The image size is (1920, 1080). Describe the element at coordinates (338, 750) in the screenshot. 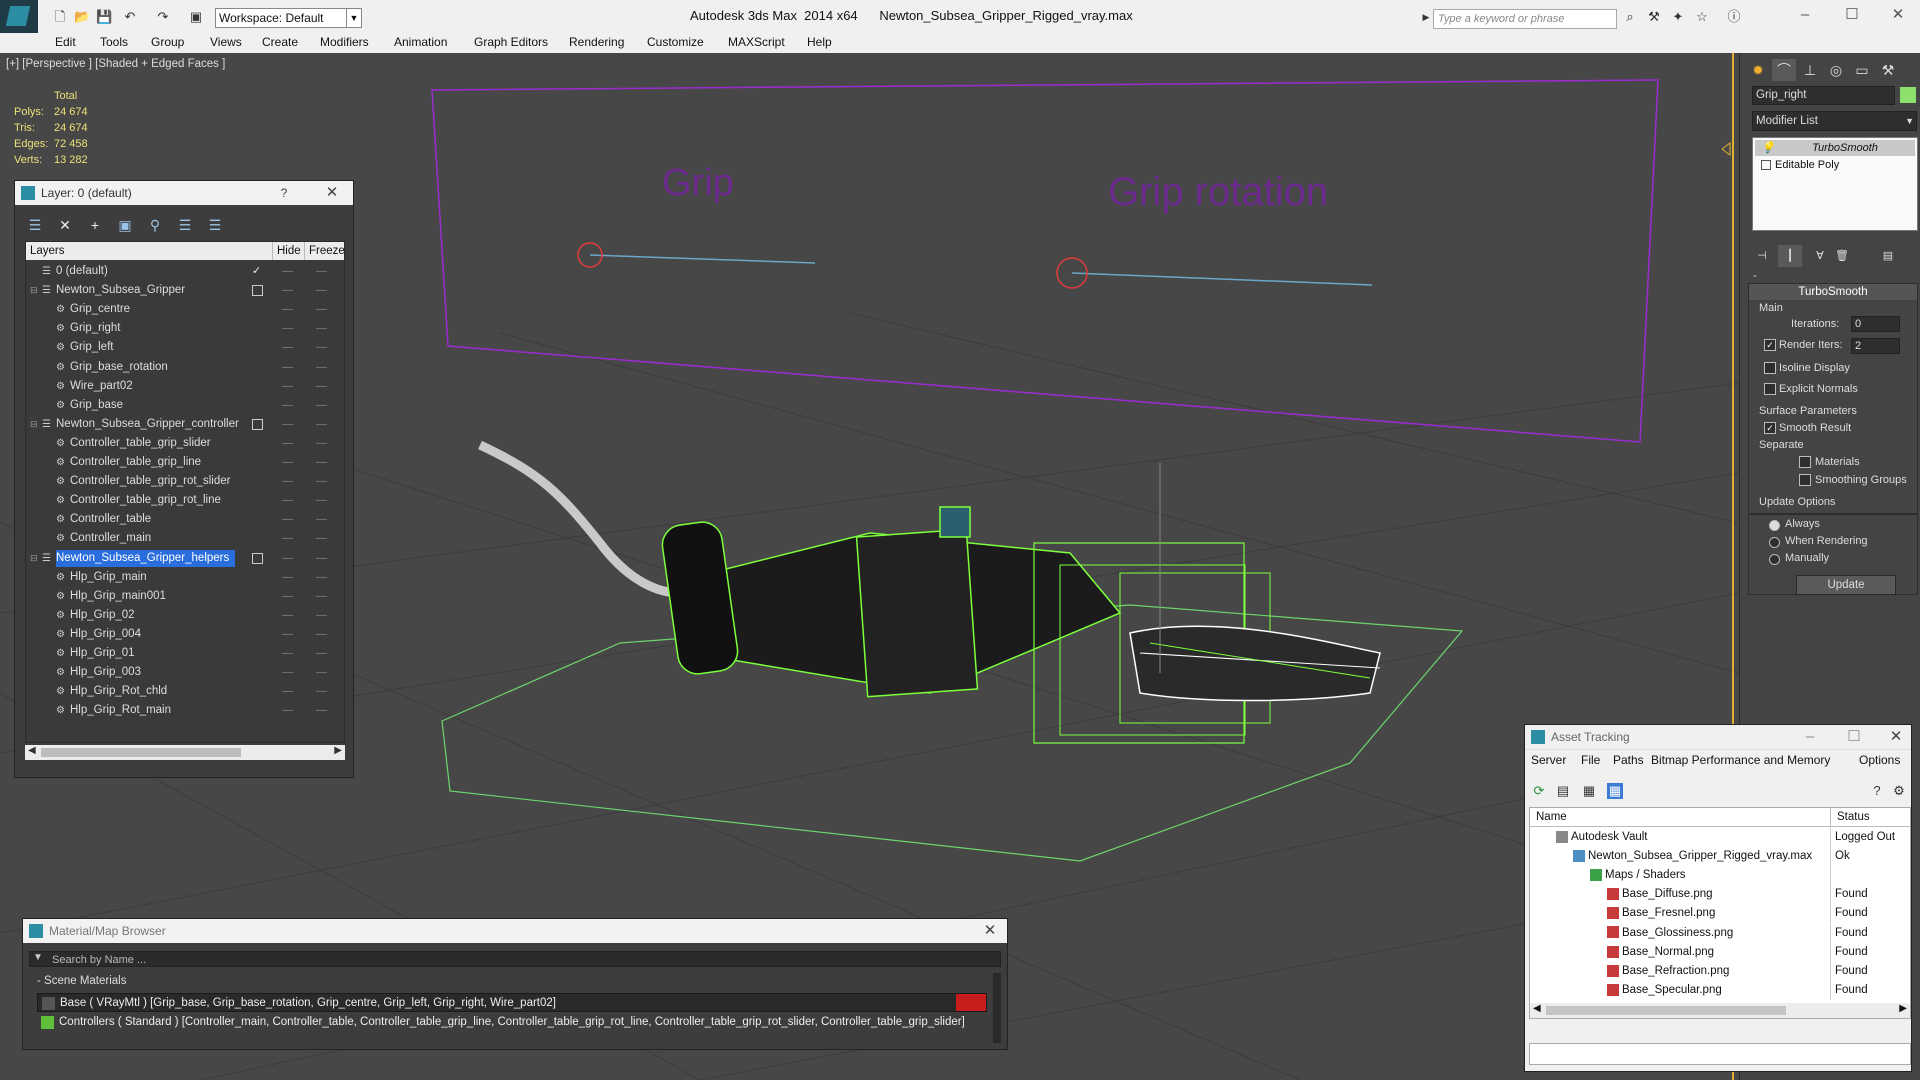

I see `scroll-right-icon: ▶` at that location.